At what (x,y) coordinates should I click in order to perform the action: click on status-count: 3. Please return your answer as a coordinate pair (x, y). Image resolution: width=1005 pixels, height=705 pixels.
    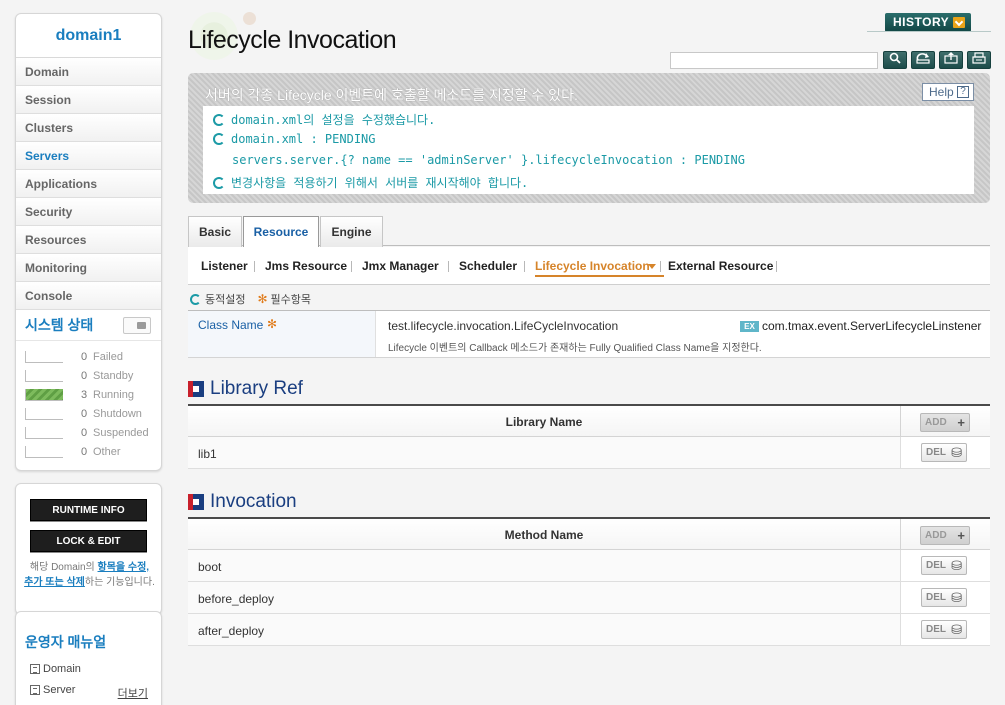
    Looking at the image, I should click on (84, 394).